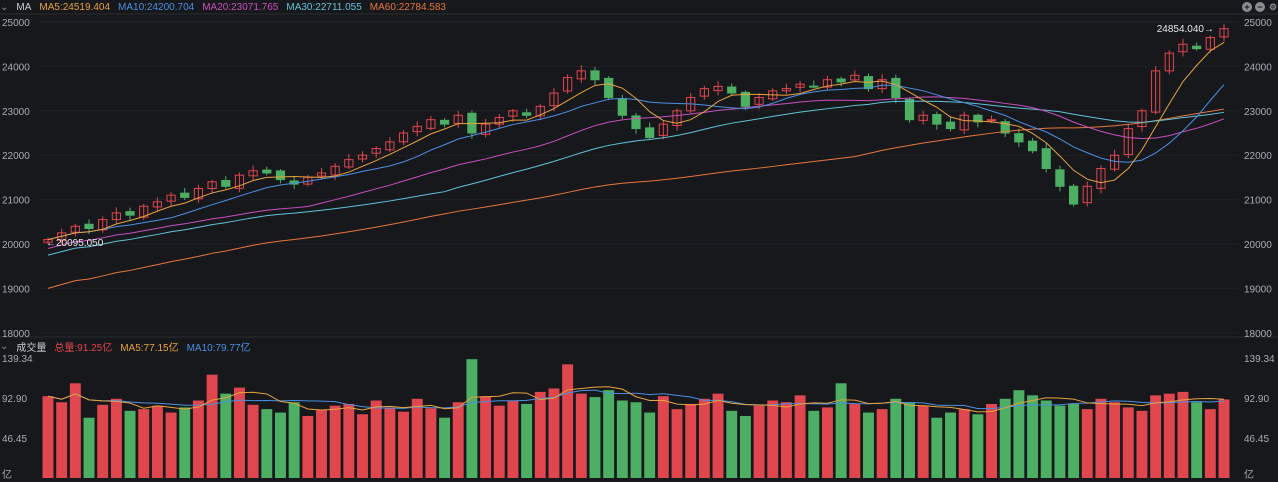 The width and height of the screenshot is (1278, 482). What do you see at coordinates (1256, 399) in the screenshot?
I see `volume-tick-right: 92.90` at bounding box center [1256, 399].